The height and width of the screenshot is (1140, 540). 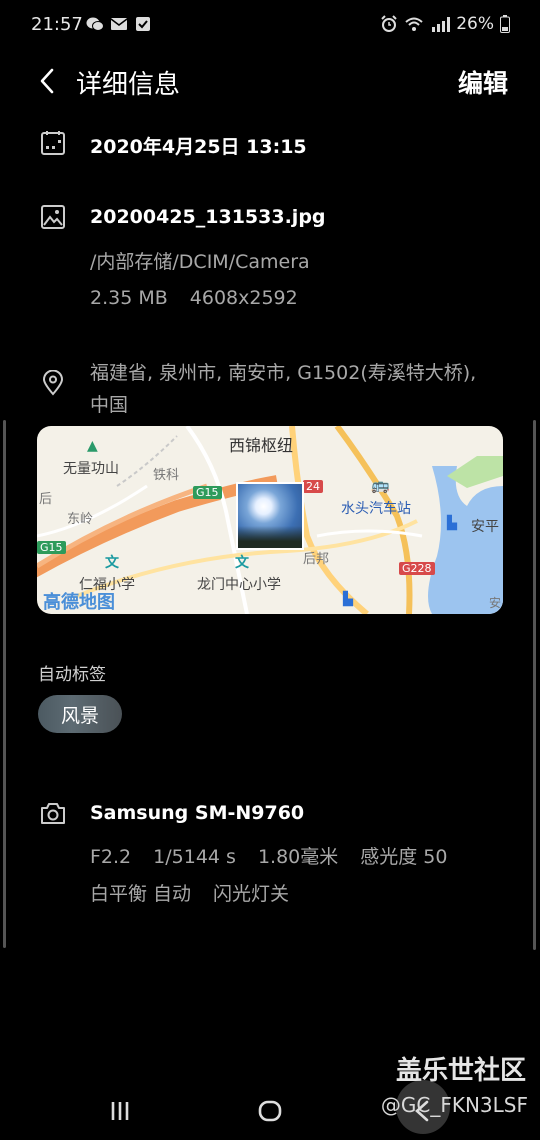 What do you see at coordinates (242, 563) in the screenshot?
I see `school-icon-2: 文` at bounding box center [242, 563].